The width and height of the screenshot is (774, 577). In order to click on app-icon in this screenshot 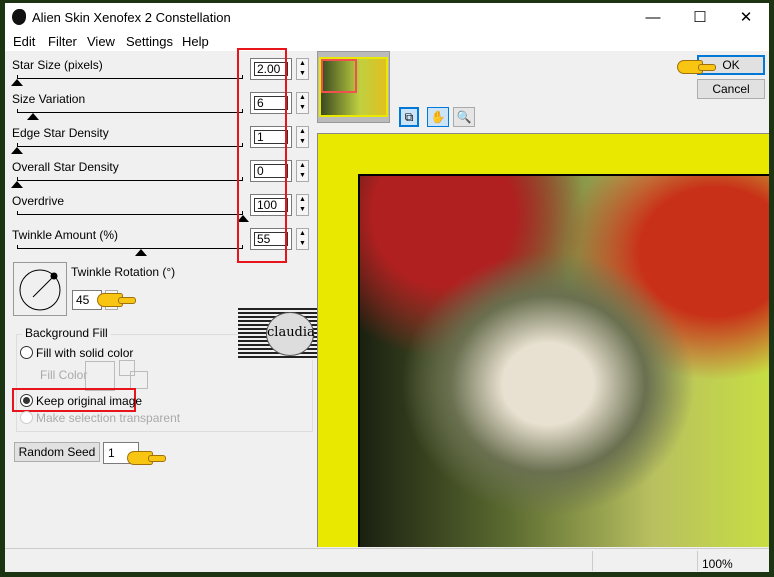, I will do `click(19, 17)`.